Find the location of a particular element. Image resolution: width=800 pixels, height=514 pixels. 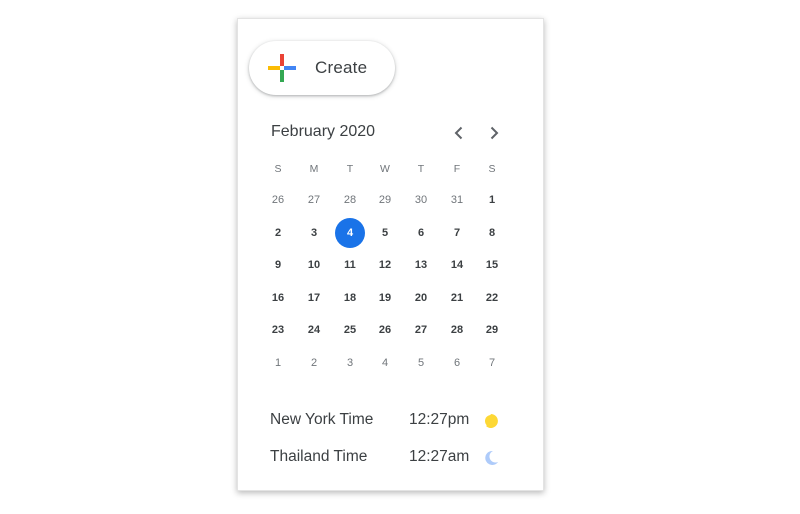

timezone-time: 12:27pm is located at coordinates (439, 419).